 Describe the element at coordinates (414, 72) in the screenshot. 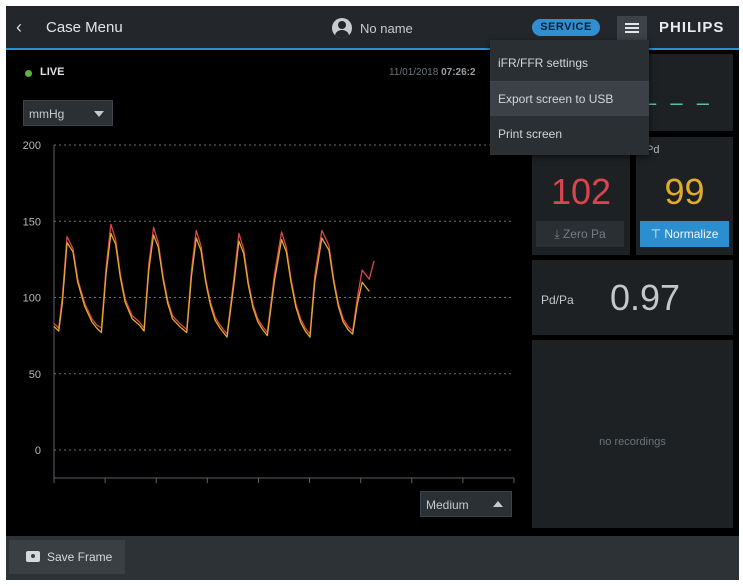

I see `date-text: 11/01/2018` at that location.